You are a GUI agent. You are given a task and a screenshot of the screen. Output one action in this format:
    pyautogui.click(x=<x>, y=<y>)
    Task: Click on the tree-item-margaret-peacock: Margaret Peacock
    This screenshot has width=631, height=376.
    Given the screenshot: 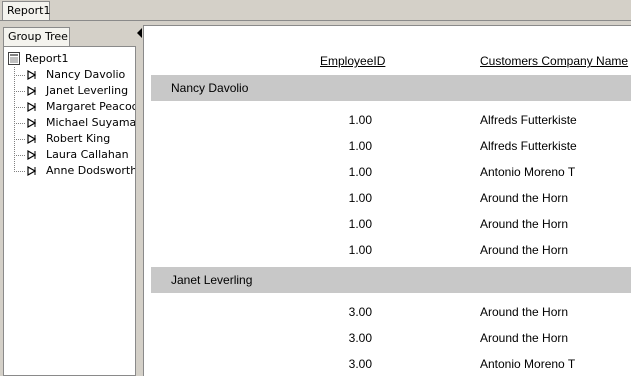 What is the action you would take?
    pyautogui.click(x=75, y=107)
    